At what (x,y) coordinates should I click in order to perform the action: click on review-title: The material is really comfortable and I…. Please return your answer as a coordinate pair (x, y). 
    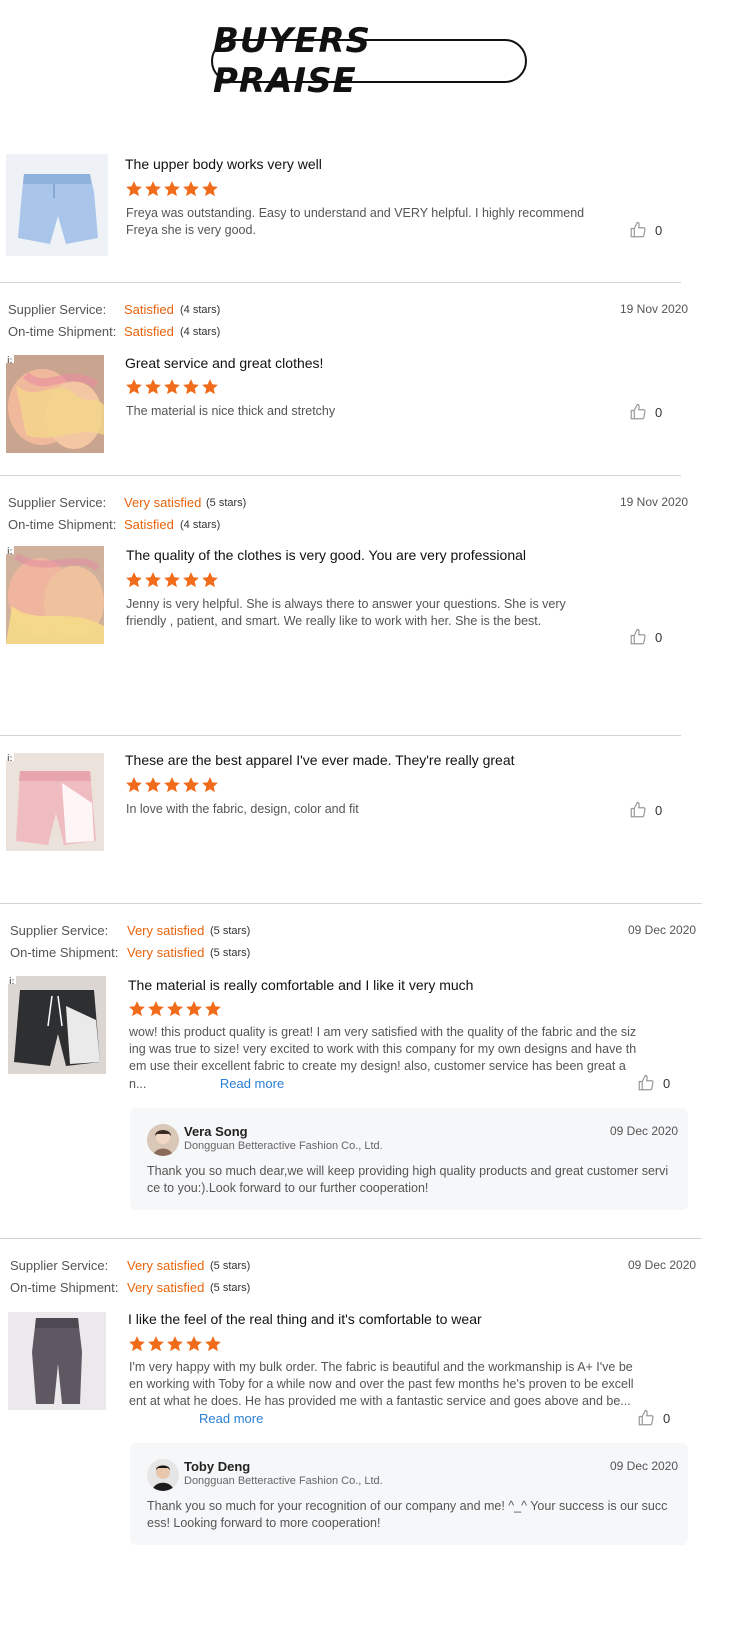
    Looking at the image, I should click on (301, 985).